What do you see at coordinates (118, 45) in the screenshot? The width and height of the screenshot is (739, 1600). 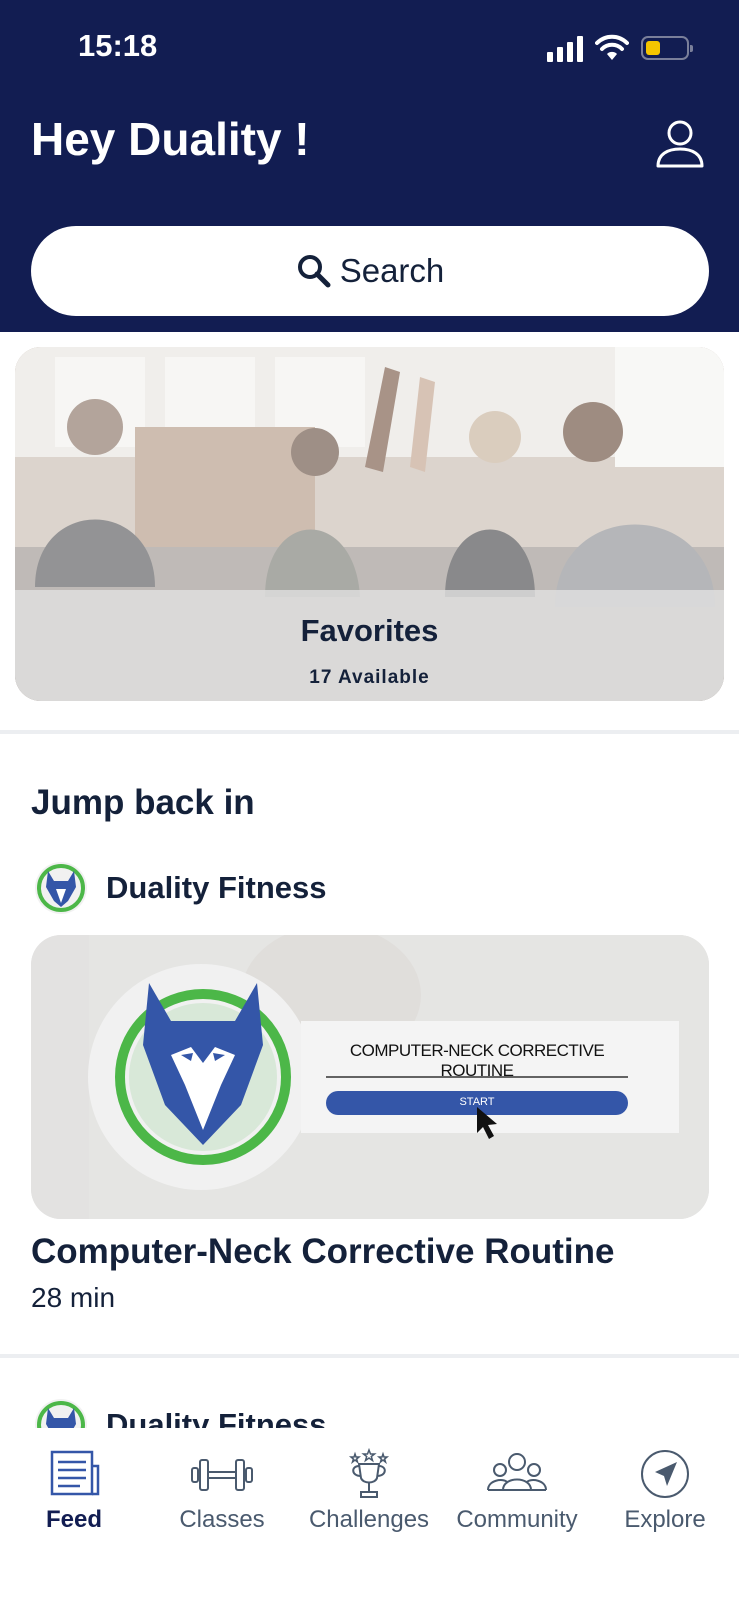 I see `status-time: 15:18` at bounding box center [118, 45].